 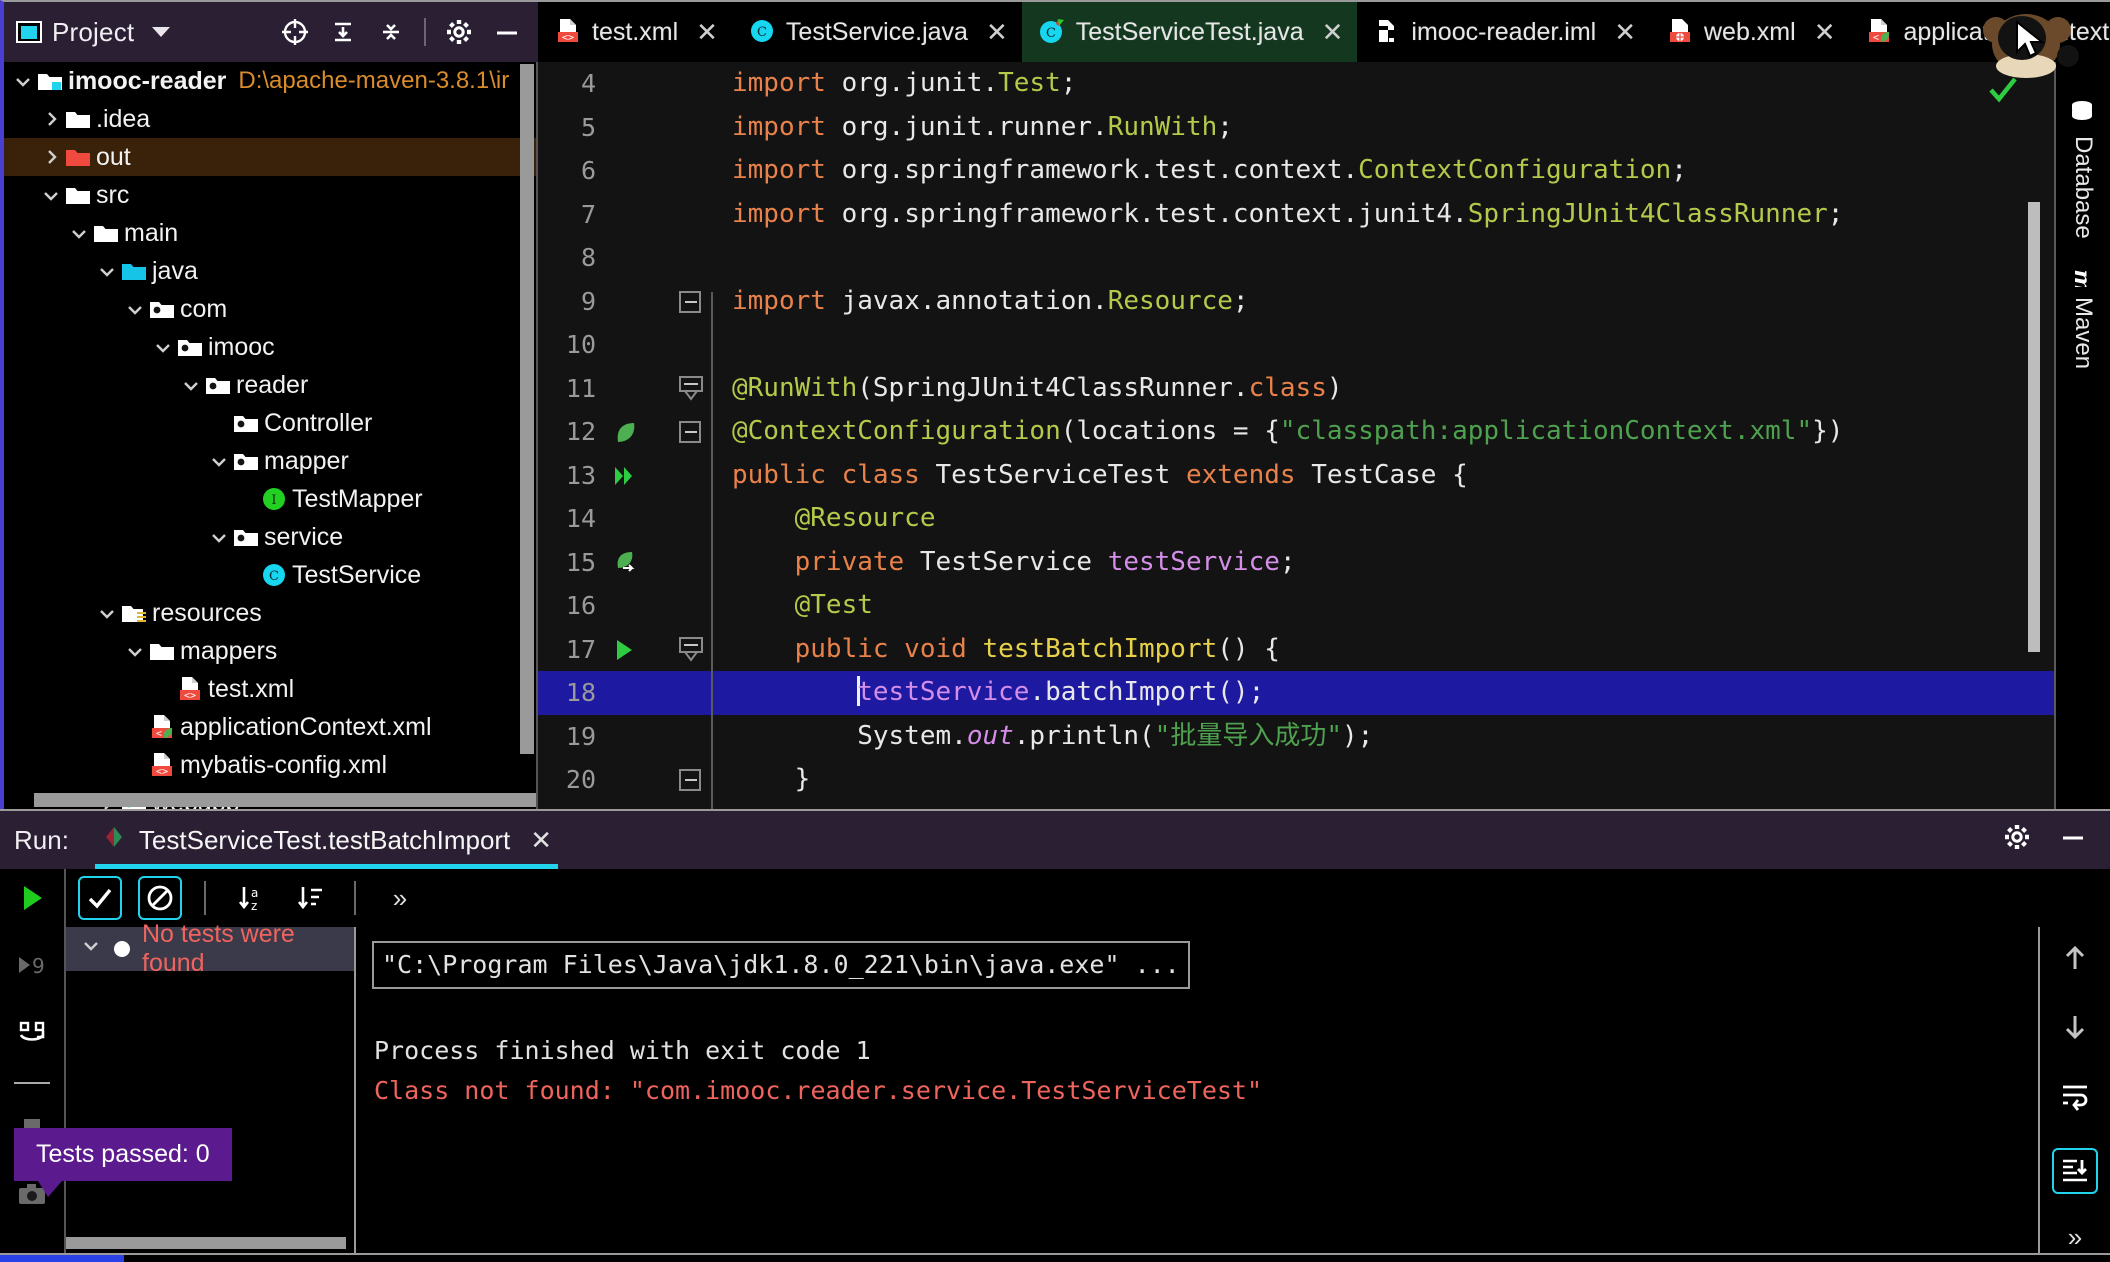 I want to click on editor-tab-testservicetest-java: C TestServiceTest.java ✕, so click(x=1189, y=32).